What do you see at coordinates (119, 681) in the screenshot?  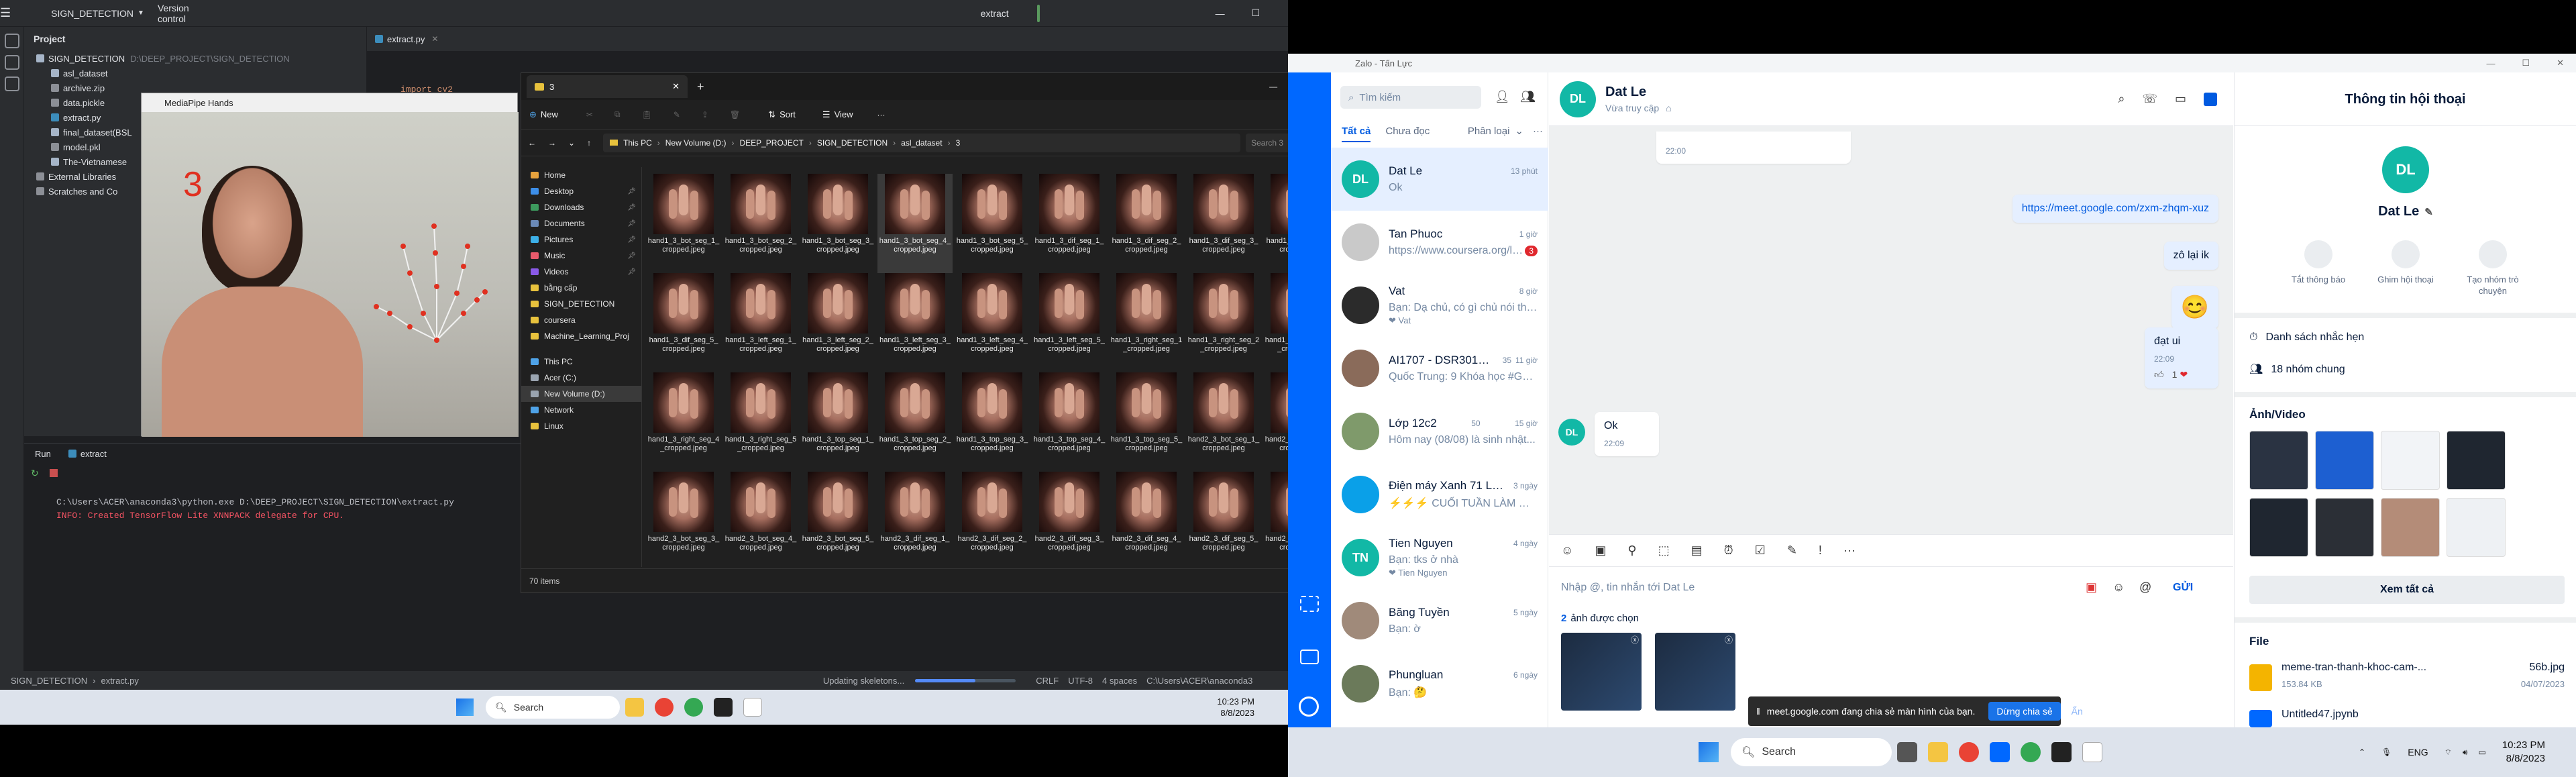 I see `breadcrumb-file: extract.py` at bounding box center [119, 681].